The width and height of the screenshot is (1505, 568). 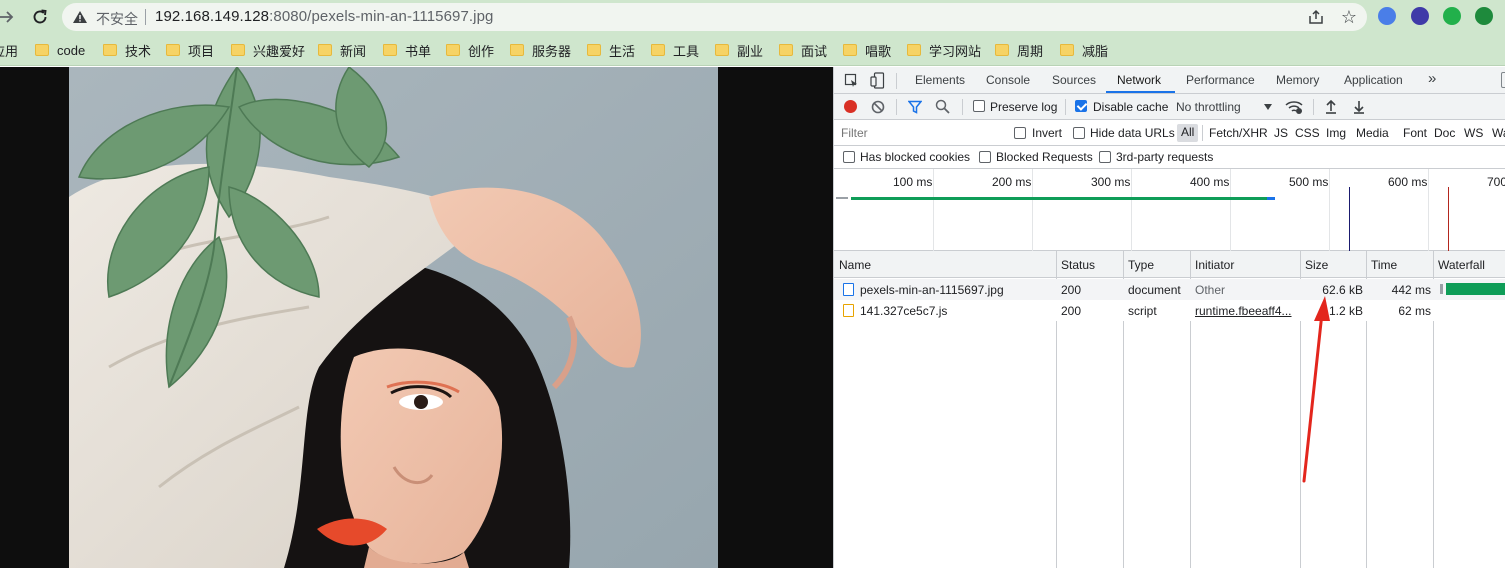 I want to click on column-header-type: Type, so click(x=1141, y=265).